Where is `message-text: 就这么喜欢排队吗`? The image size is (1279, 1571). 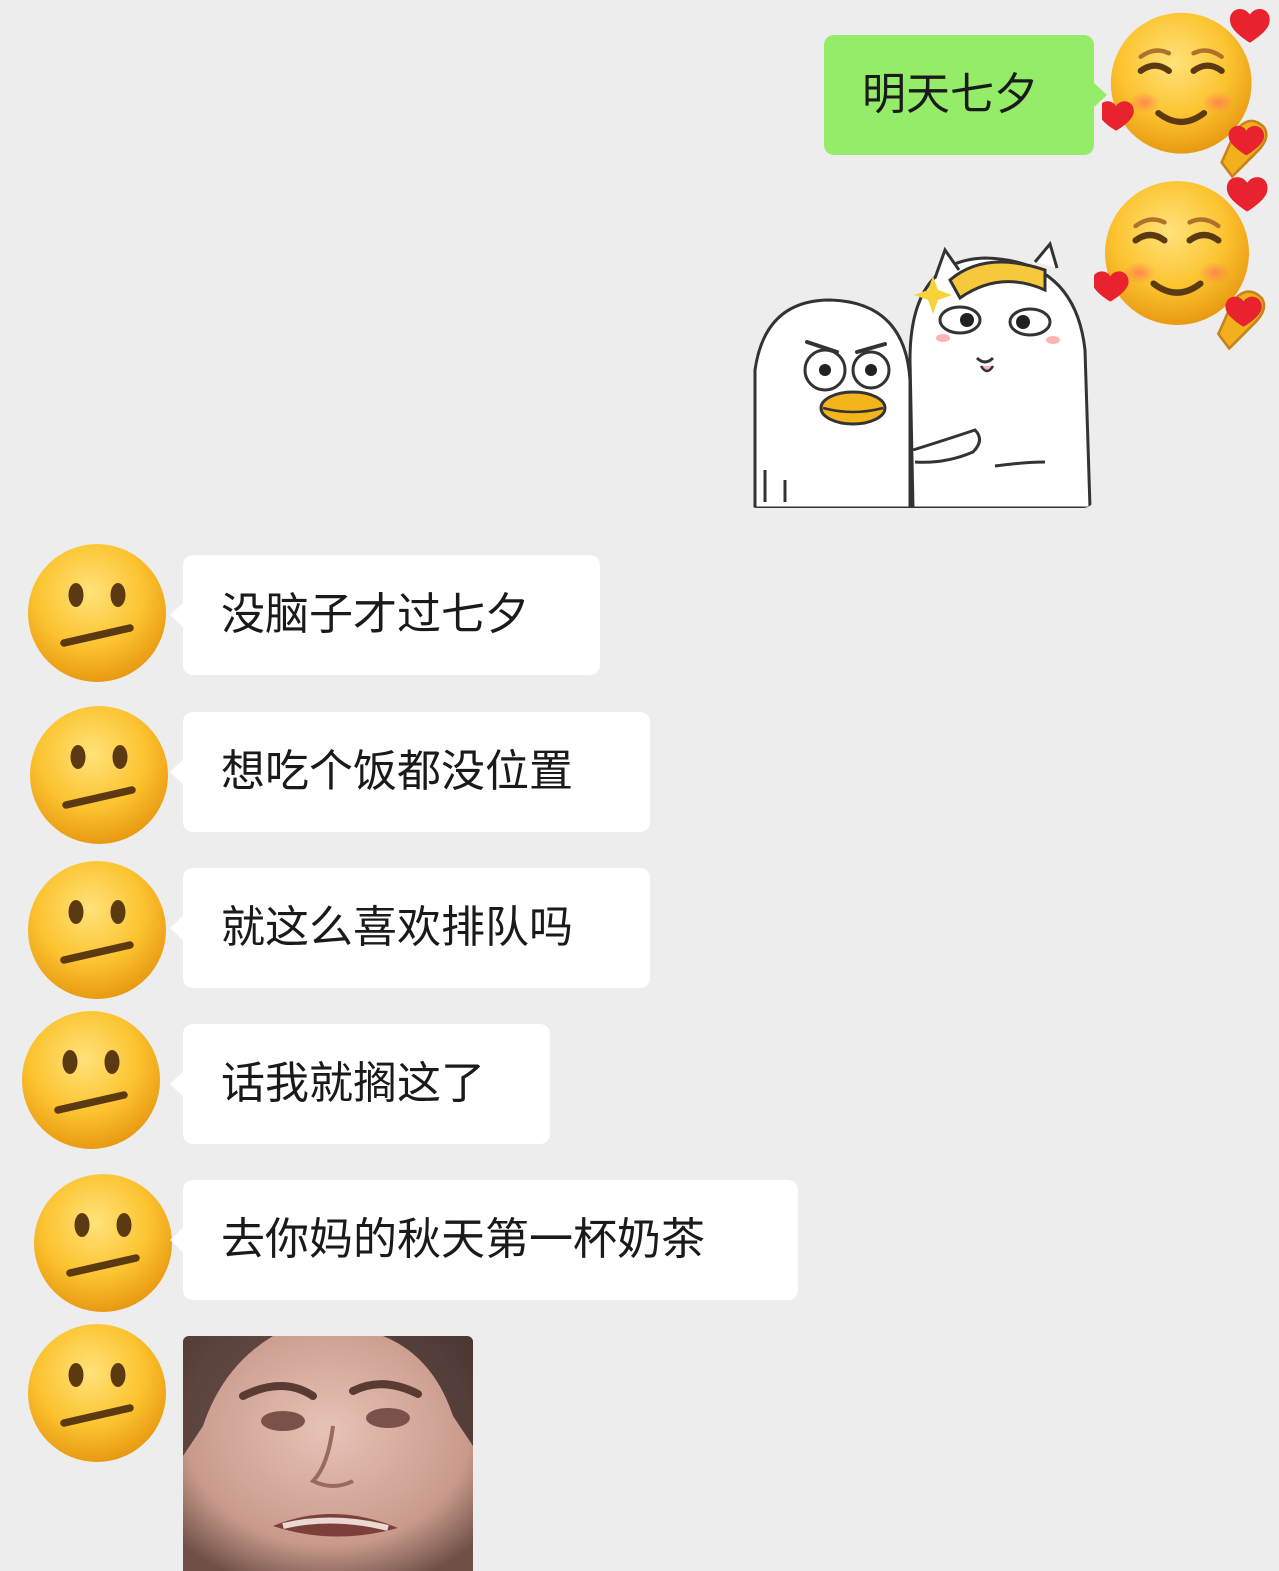
message-text: 就这么喜欢排队吗 is located at coordinates (397, 927).